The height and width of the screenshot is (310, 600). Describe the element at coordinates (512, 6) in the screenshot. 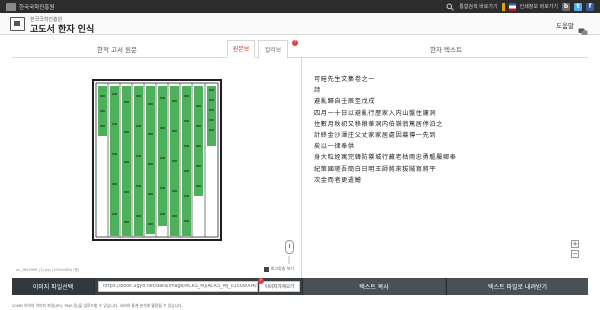

I see `flag-icon` at that location.